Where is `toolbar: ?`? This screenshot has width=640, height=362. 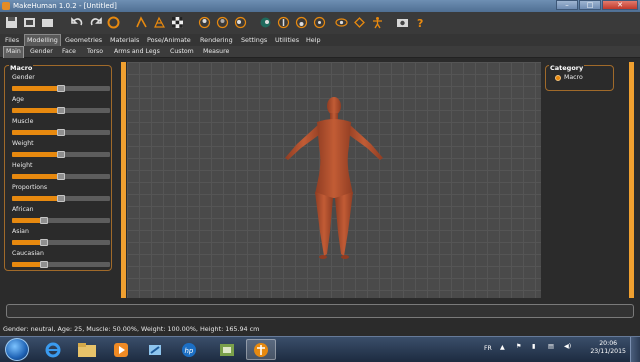
toolbar: ? is located at coordinates (320, 23).